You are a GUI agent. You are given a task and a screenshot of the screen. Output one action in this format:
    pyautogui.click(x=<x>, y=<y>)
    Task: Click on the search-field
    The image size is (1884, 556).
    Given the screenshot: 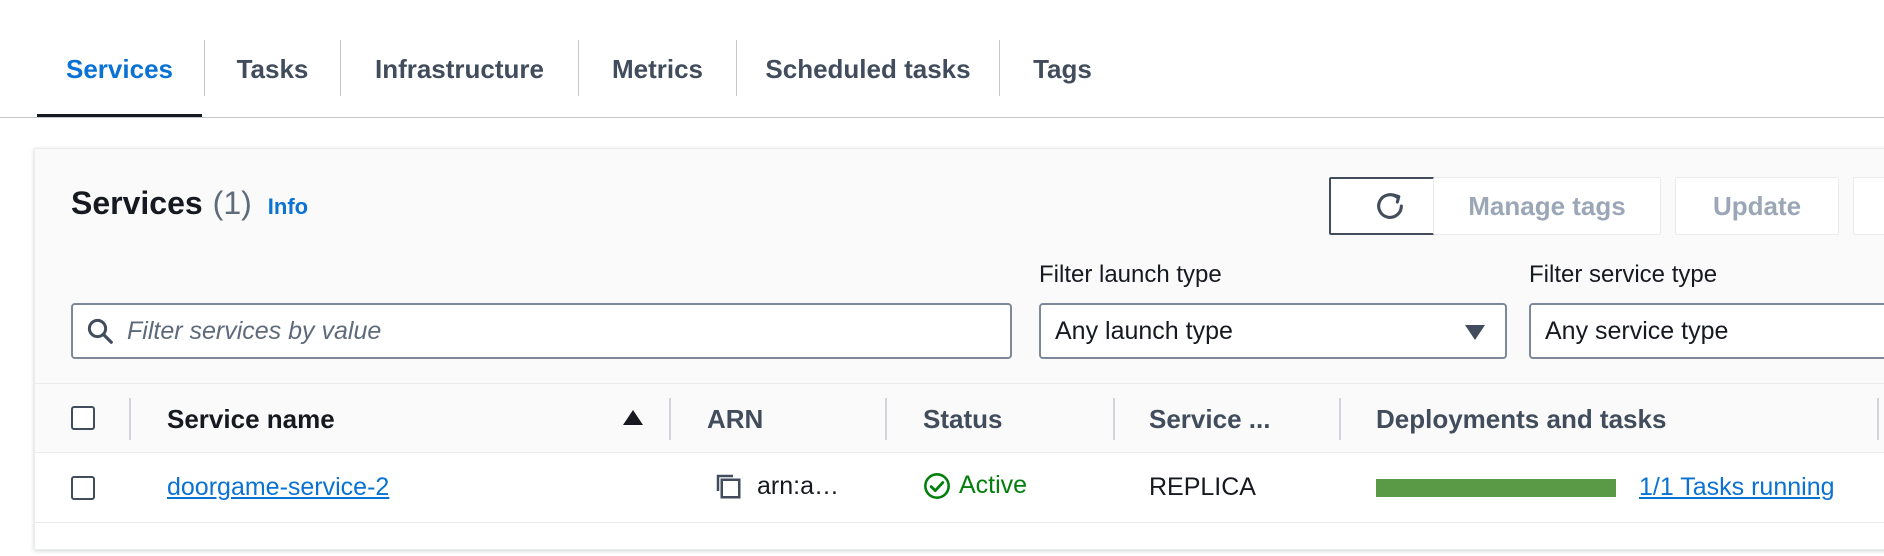 What is the action you would take?
    pyautogui.click(x=541, y=331)
    